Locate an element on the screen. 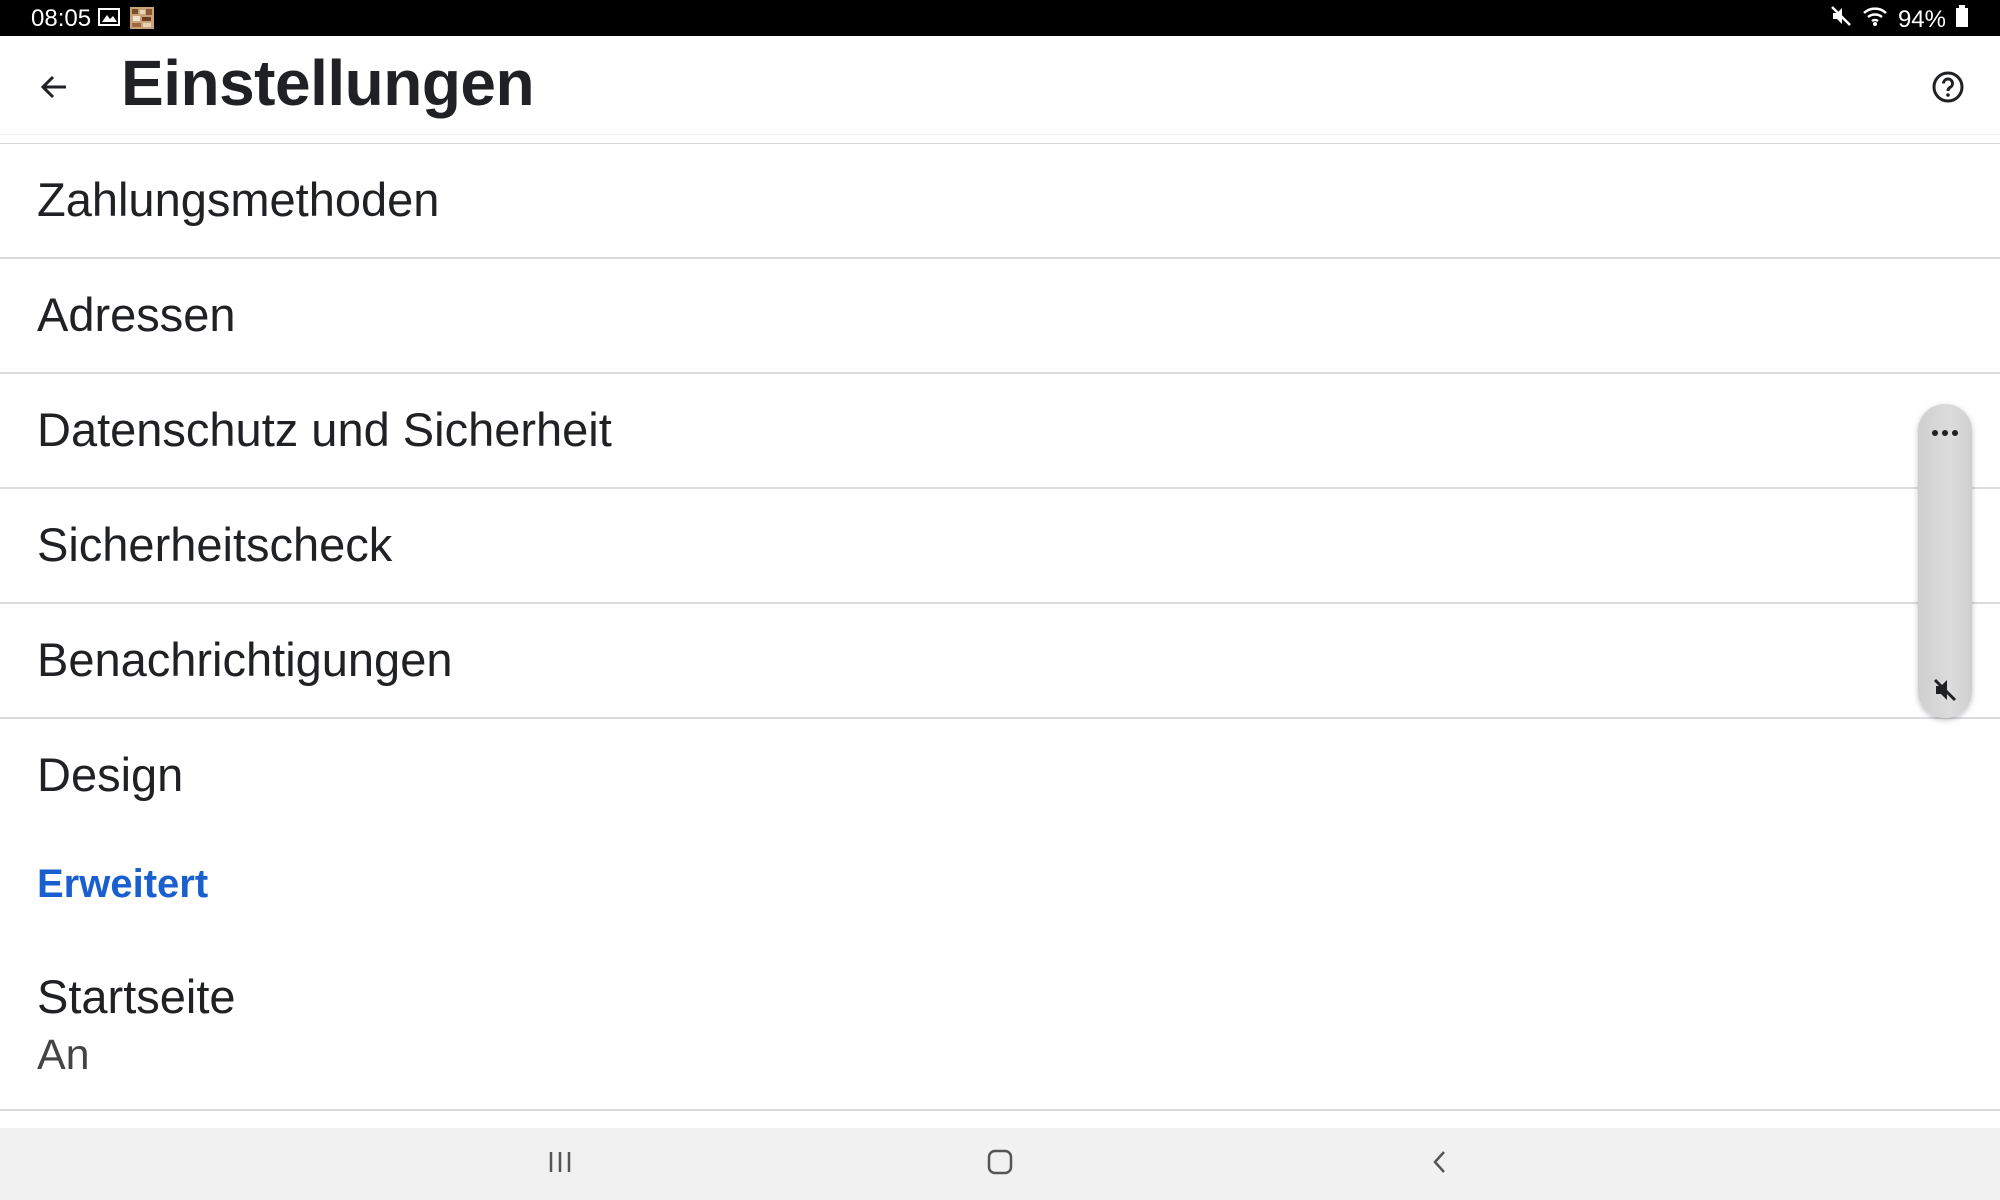 This screenshot has height=1200, width=2000. volume-toggle-button is located at coordinates (1945, 692).